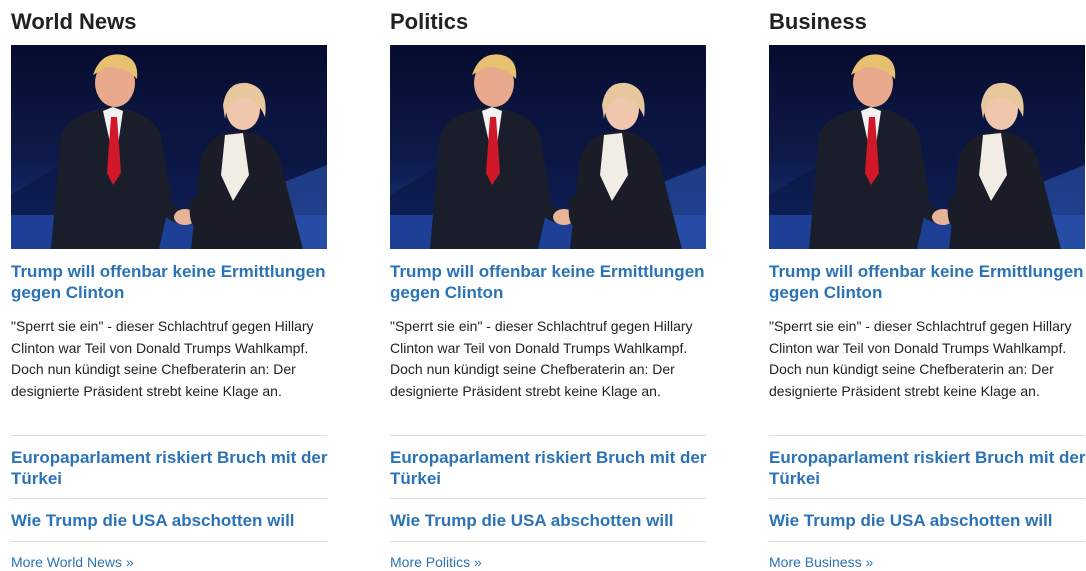  I want to click on more-link: More Politics », so click(436, 562).